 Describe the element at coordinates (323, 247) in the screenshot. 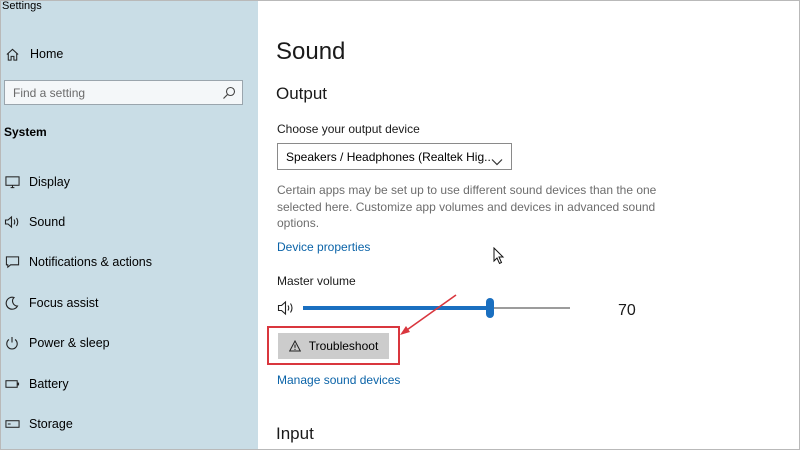

I see `device-properties-link: Device properties` at that location.